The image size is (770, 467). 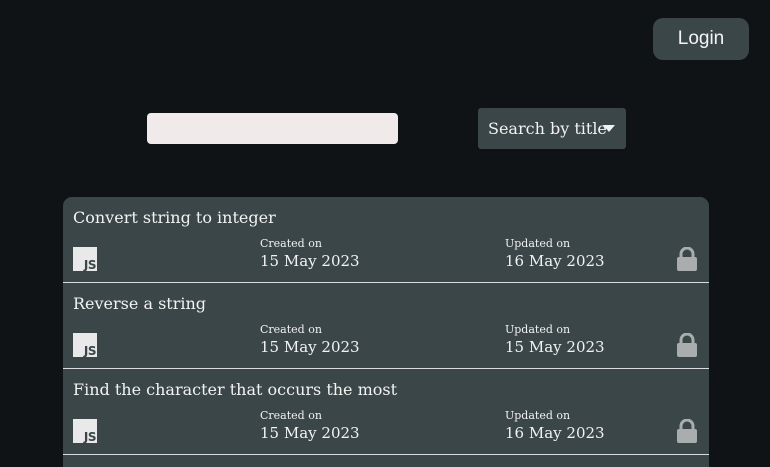 What do you see at coordinates (609, 128) in the screenshot?
I see `caret-down-icon` at bounding box center [609, 128].